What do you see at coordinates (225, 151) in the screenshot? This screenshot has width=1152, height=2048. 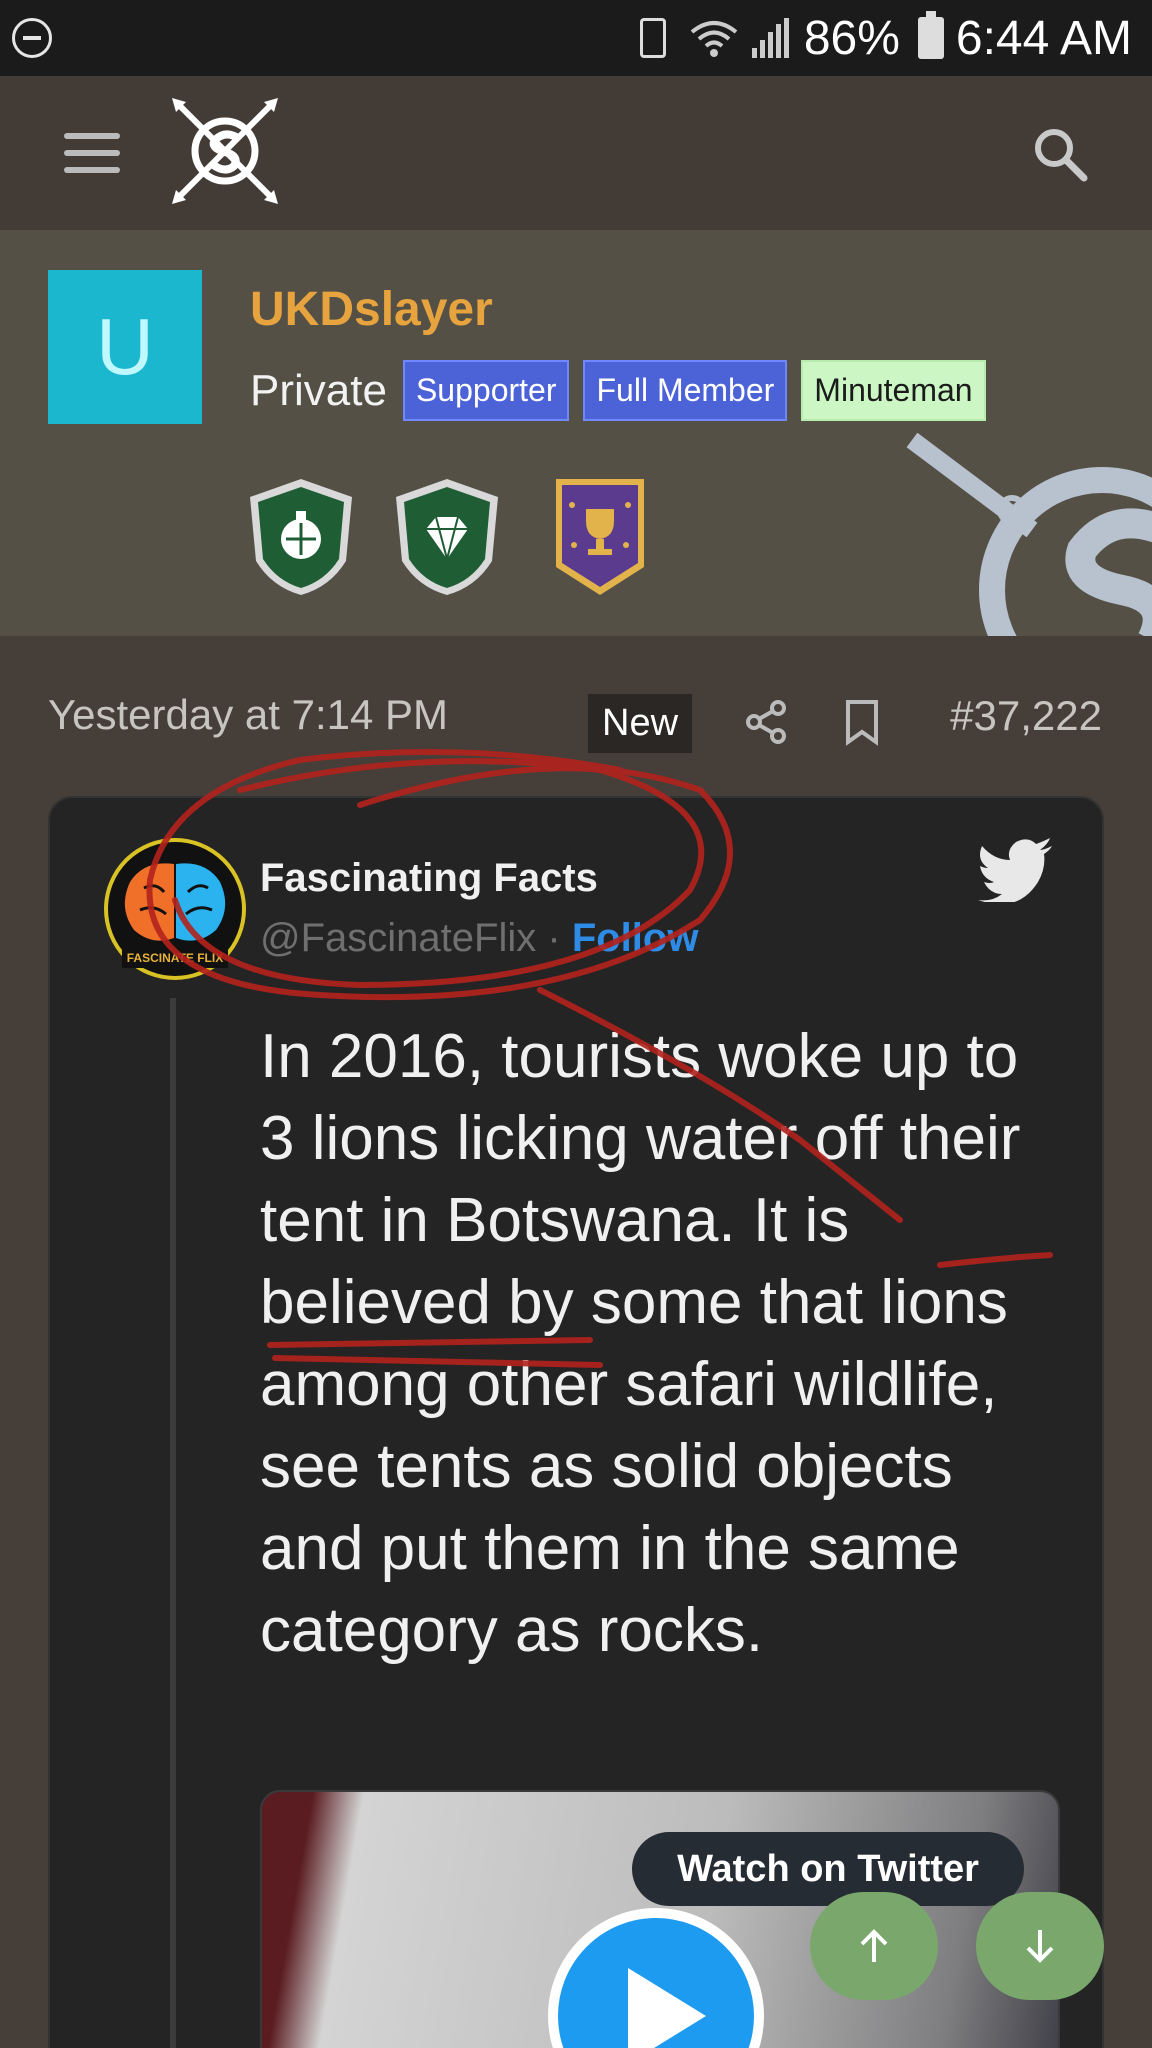 I see `site-logo-icon` at bounding box center [225, 151].